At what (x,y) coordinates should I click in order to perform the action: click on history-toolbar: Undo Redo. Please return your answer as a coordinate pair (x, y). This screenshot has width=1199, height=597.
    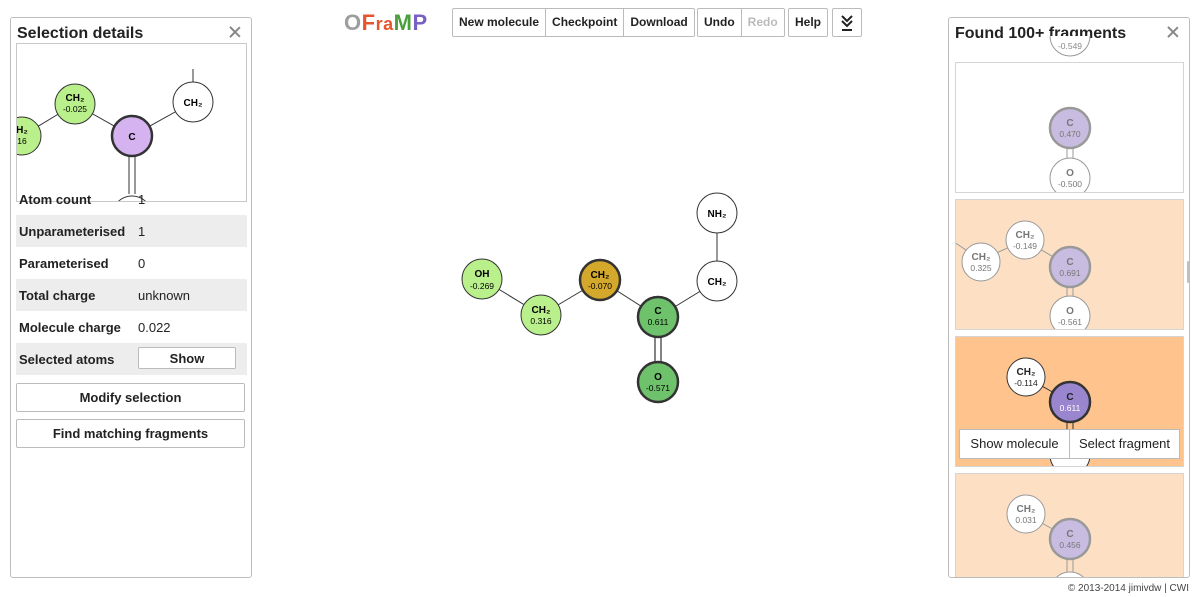
    Looking at the image, I should click on (741, 22).